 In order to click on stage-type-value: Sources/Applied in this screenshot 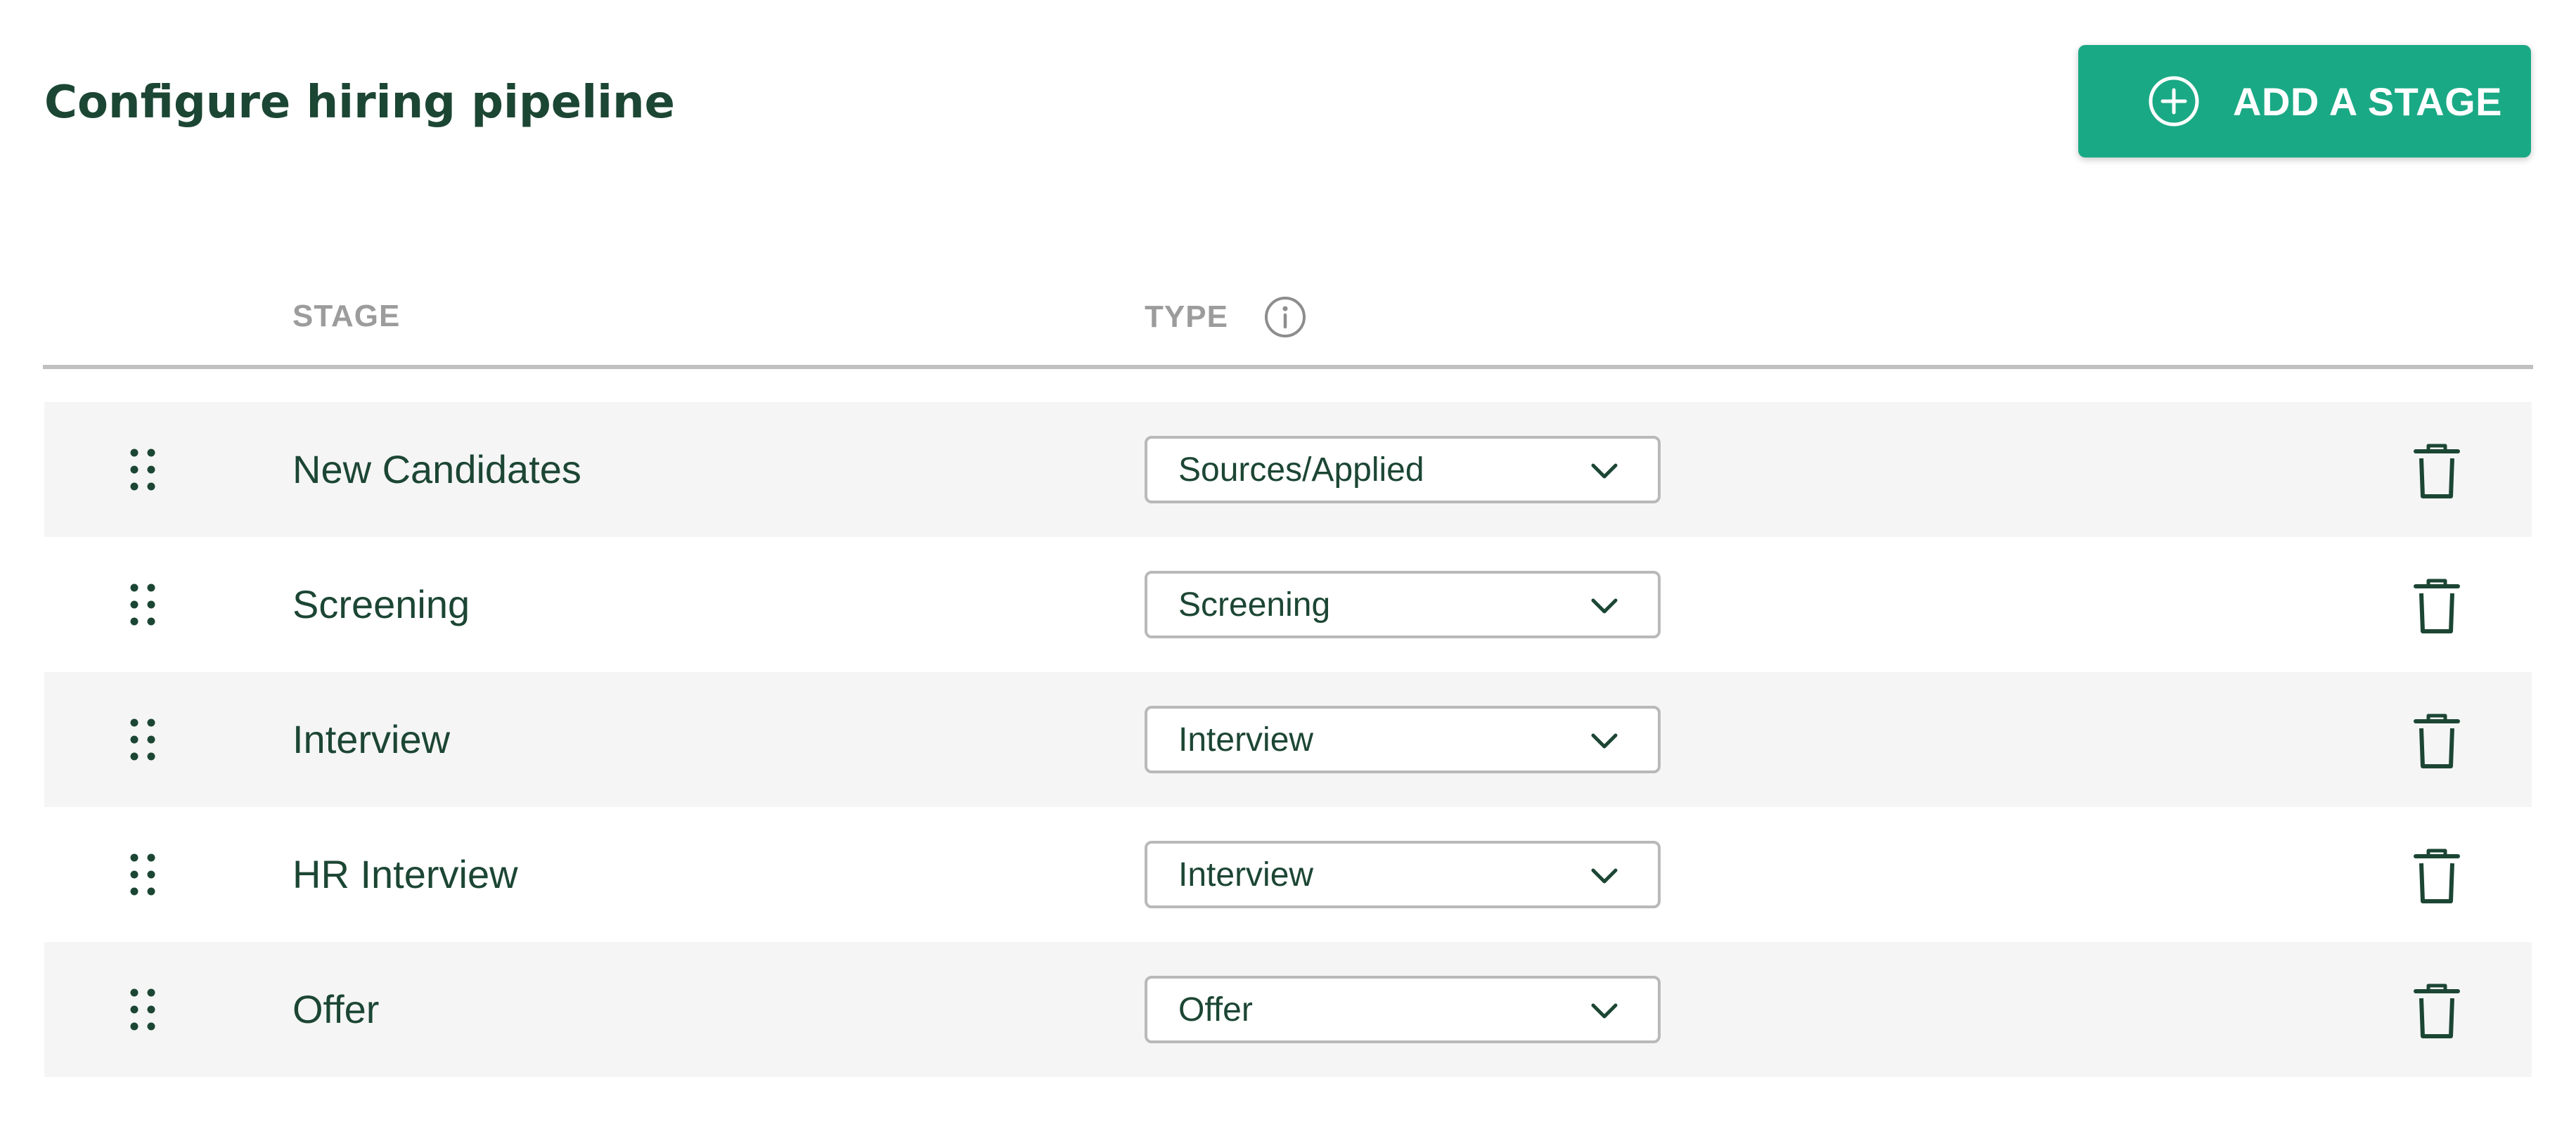, I will do `click(1301, 470)`.